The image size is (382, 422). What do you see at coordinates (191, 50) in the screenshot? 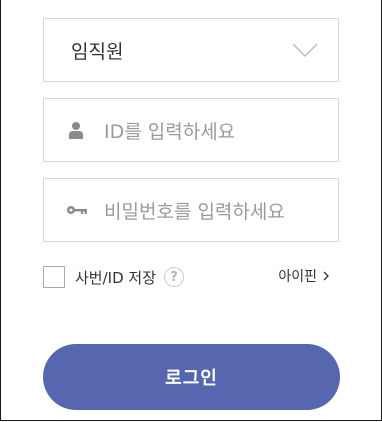
I see `user-type-select: 임직원` at bounding box center [191, 50].